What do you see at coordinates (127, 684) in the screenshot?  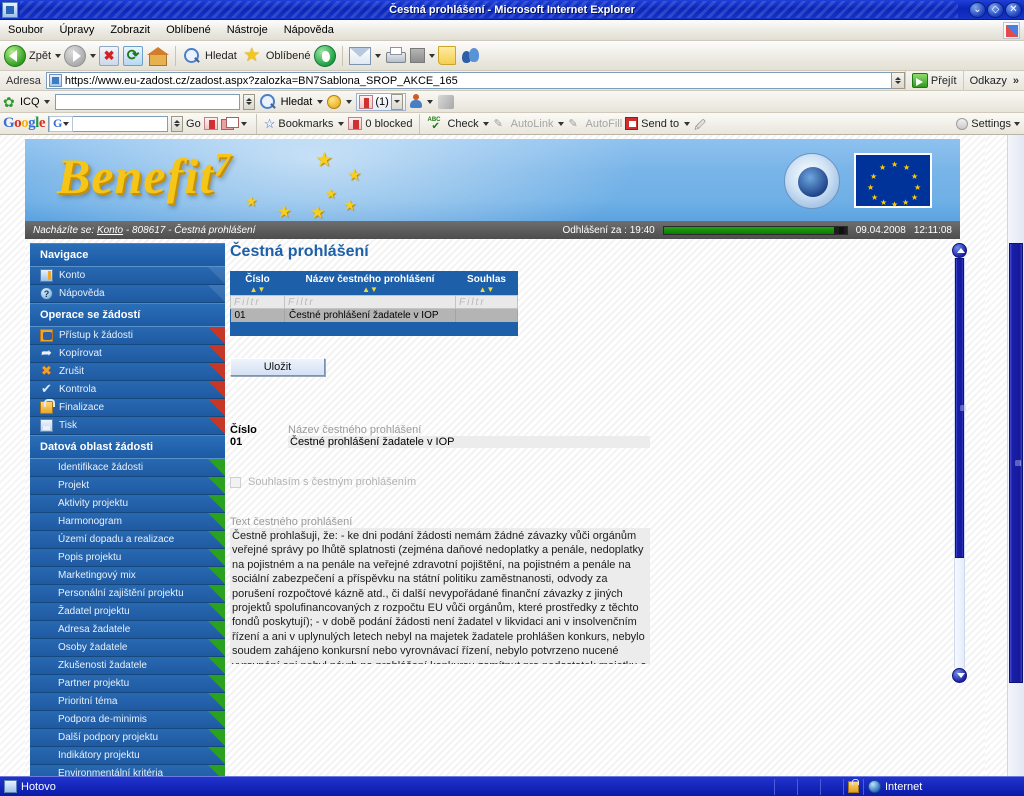 I see `sidebar-item-partner-projektu: Partner projektu` at bounding box center [127, 684].